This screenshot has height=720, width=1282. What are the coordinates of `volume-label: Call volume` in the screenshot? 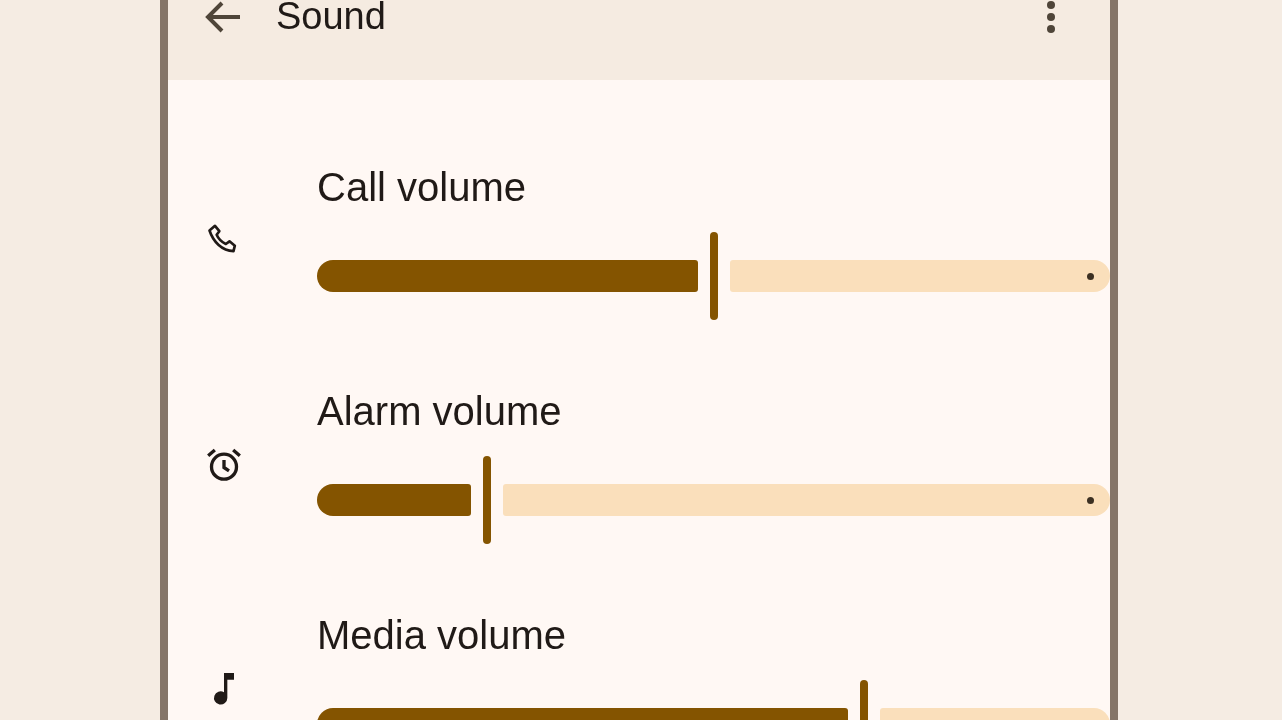 It's located at (422, 187).